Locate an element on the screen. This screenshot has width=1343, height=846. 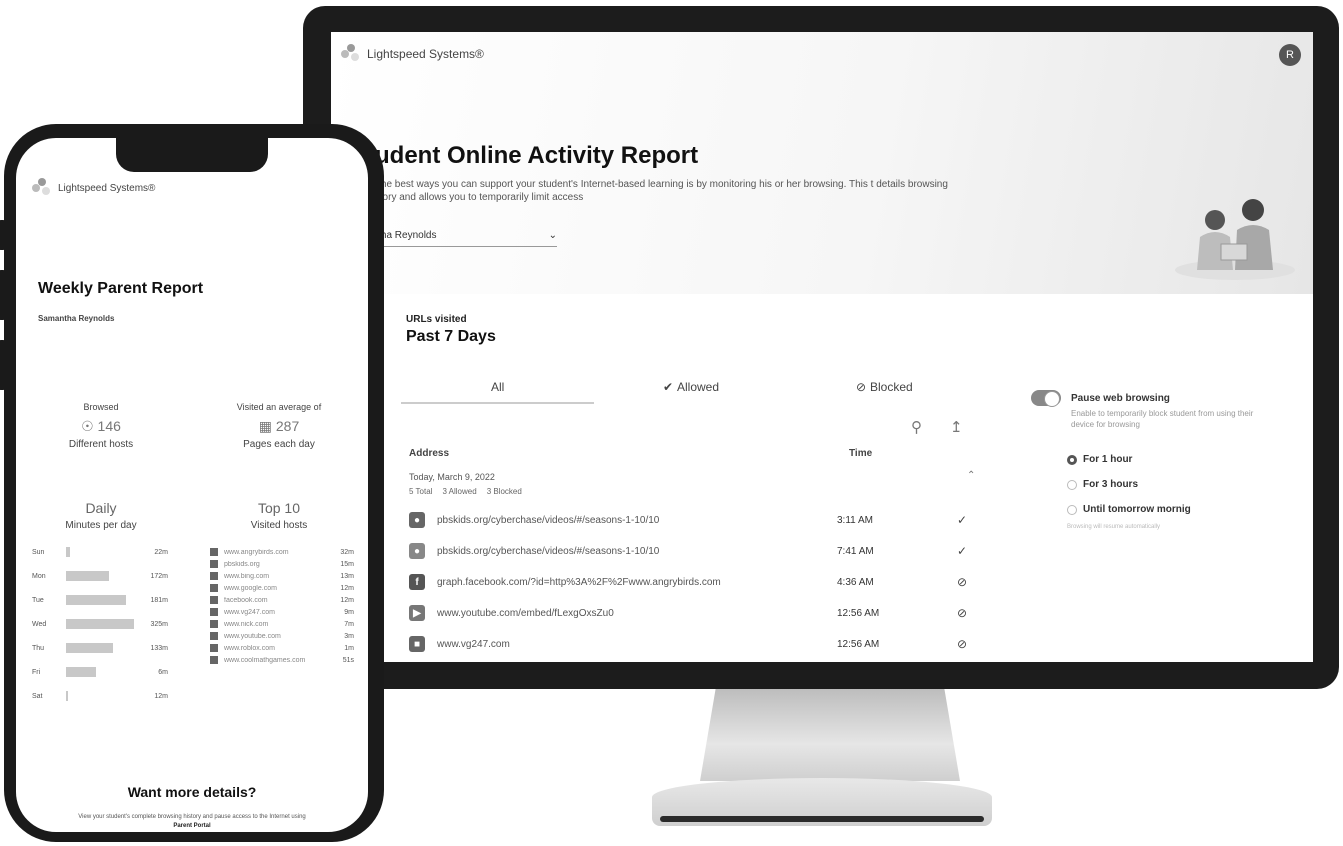
day-bar-row: Sat 12m is located at coordinates (102, 696).